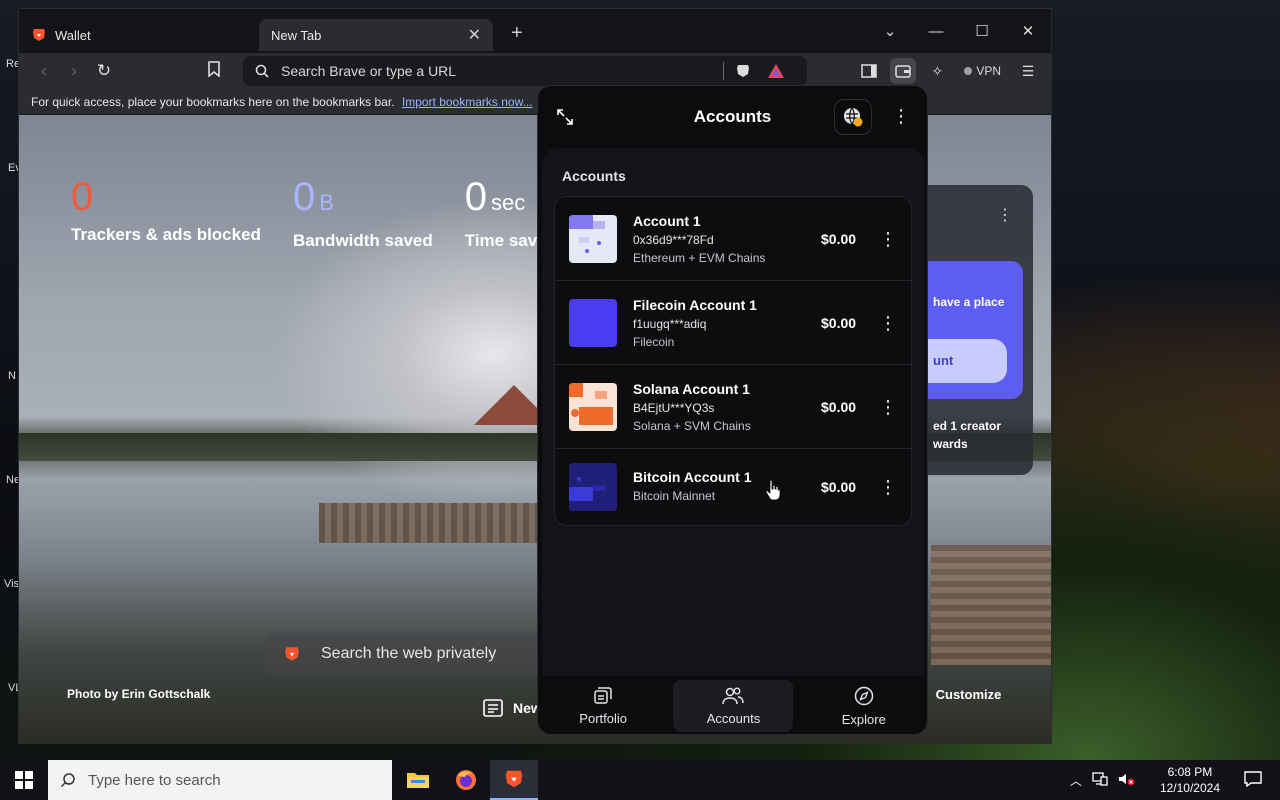 Image resolution: width=1280 pixels, height=800 pixels. What do you see at coordinates (474, 35) in the screenshot?
I see `close-tab-icon: ✕` at bounding box center [474, 35].